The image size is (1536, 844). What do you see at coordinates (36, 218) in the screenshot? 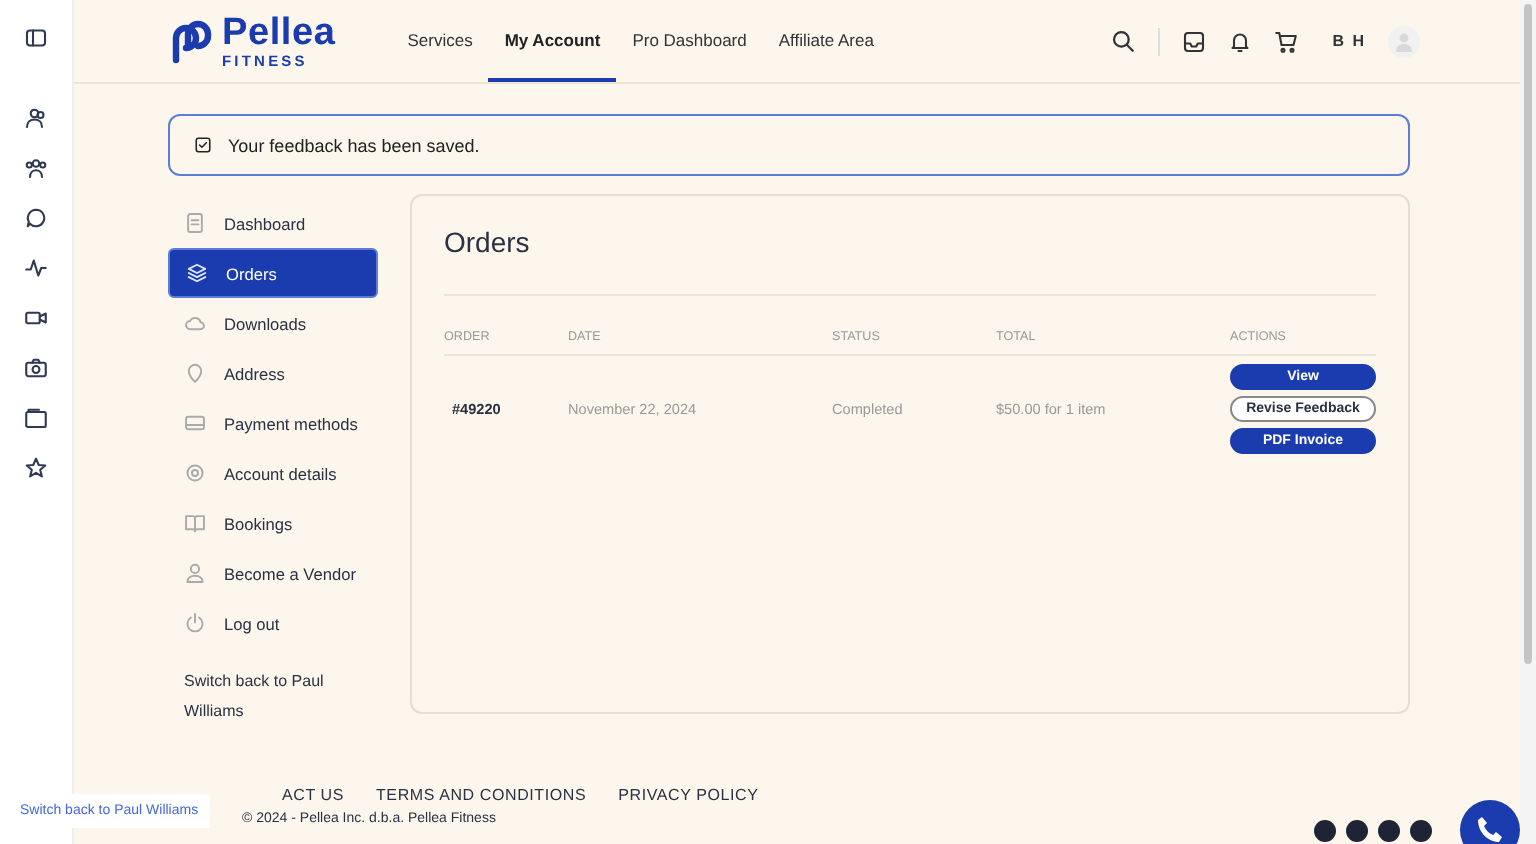
I see `chat-bubble-icon` at bounding box center [36, 218].